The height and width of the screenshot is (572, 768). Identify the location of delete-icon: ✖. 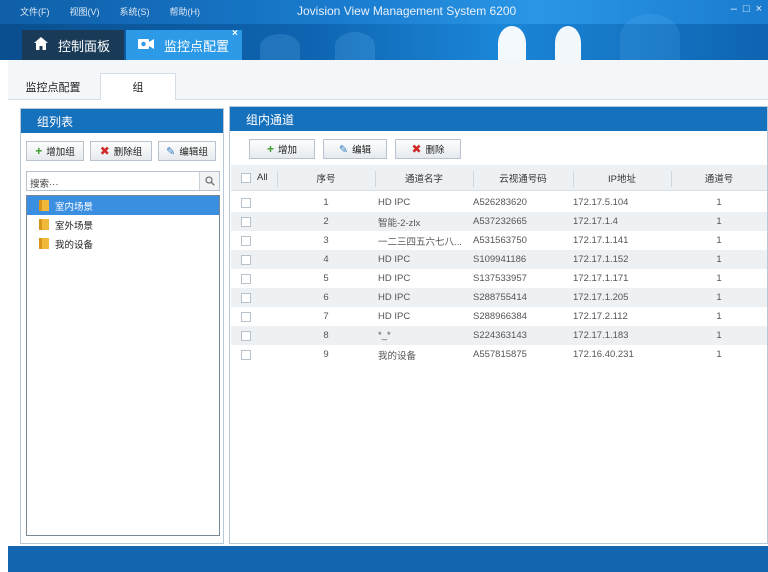
(104, 151).